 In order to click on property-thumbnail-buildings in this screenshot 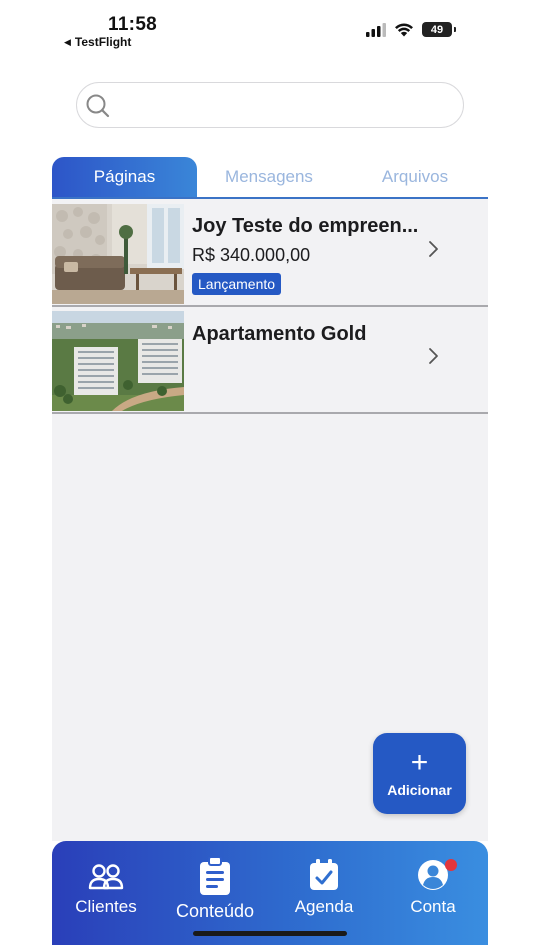, I will do `click(118, 361)`.